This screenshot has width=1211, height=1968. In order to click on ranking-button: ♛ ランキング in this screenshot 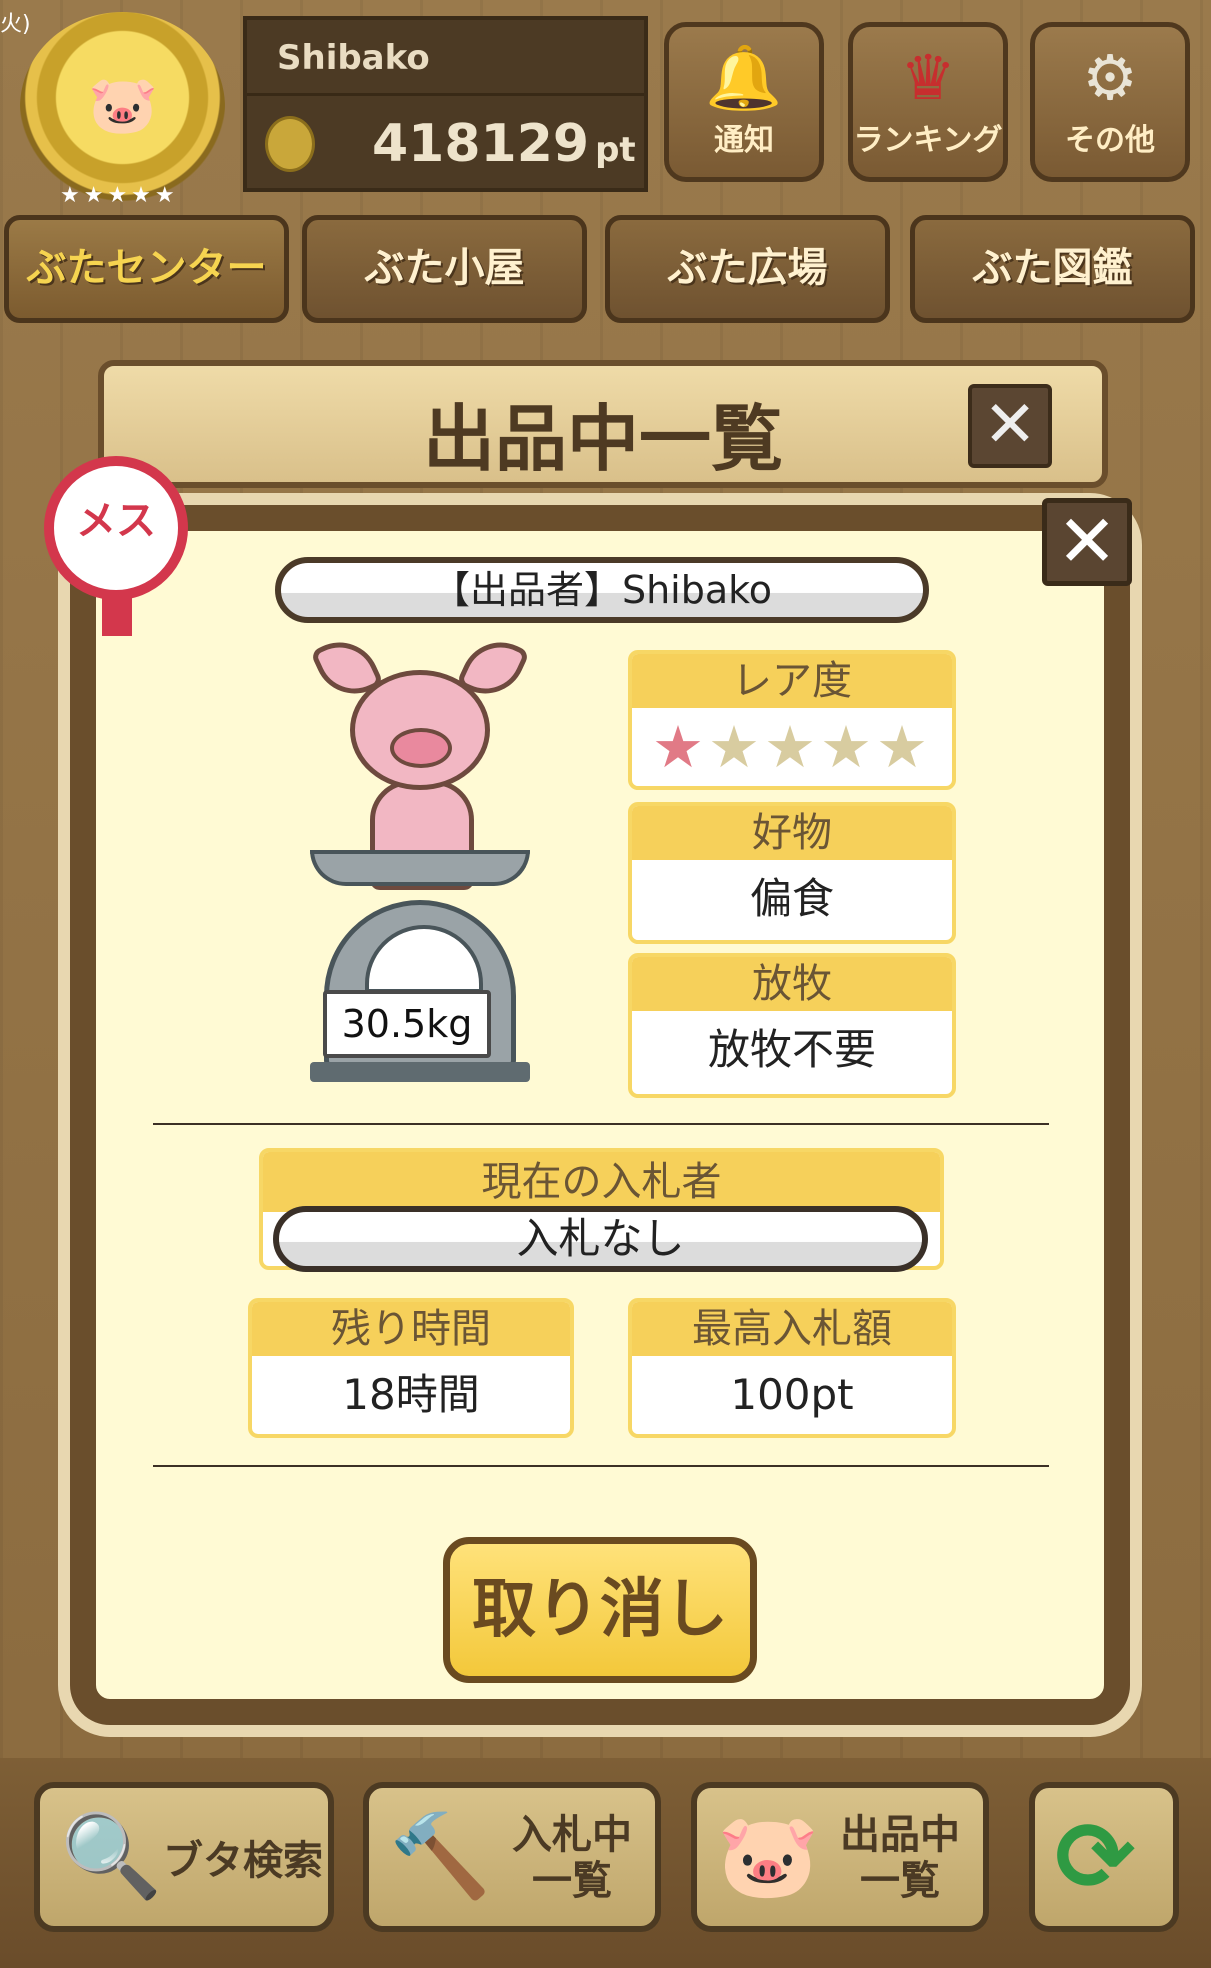, I will do `click(928, 102)`.